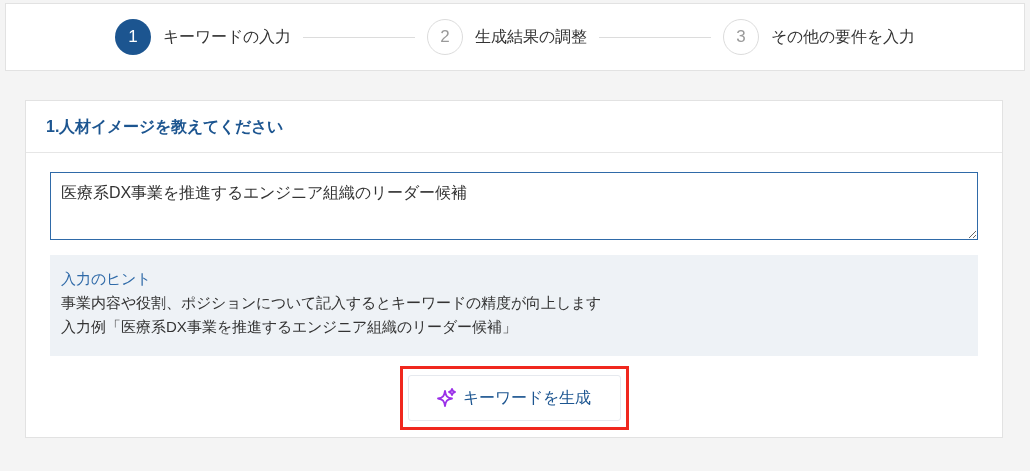 The width and height of the screenshot is (1030, 471). I want to click on hint-text: 事業内容や役割、ポジションについて記入するとキーワードの精度が向上します, so click(331, 303).